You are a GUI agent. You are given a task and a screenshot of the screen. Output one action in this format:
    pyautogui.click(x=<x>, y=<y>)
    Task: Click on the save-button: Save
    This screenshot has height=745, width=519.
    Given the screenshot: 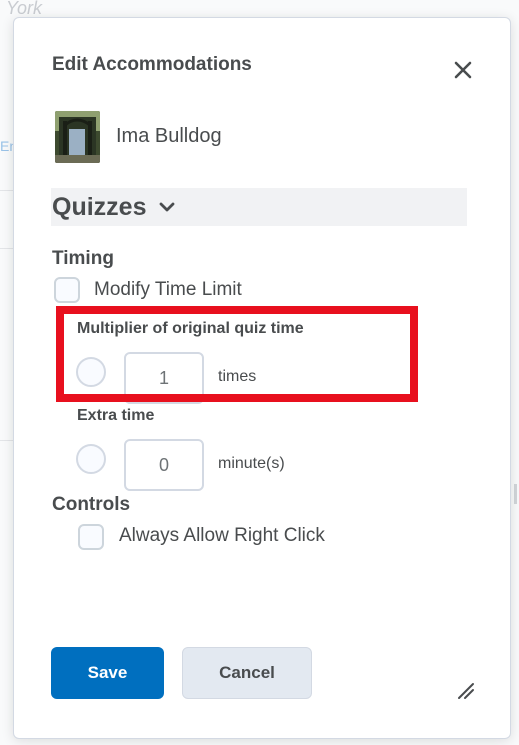 What is the action you would take?
    pyautogui.click(x=107, y=673)
    